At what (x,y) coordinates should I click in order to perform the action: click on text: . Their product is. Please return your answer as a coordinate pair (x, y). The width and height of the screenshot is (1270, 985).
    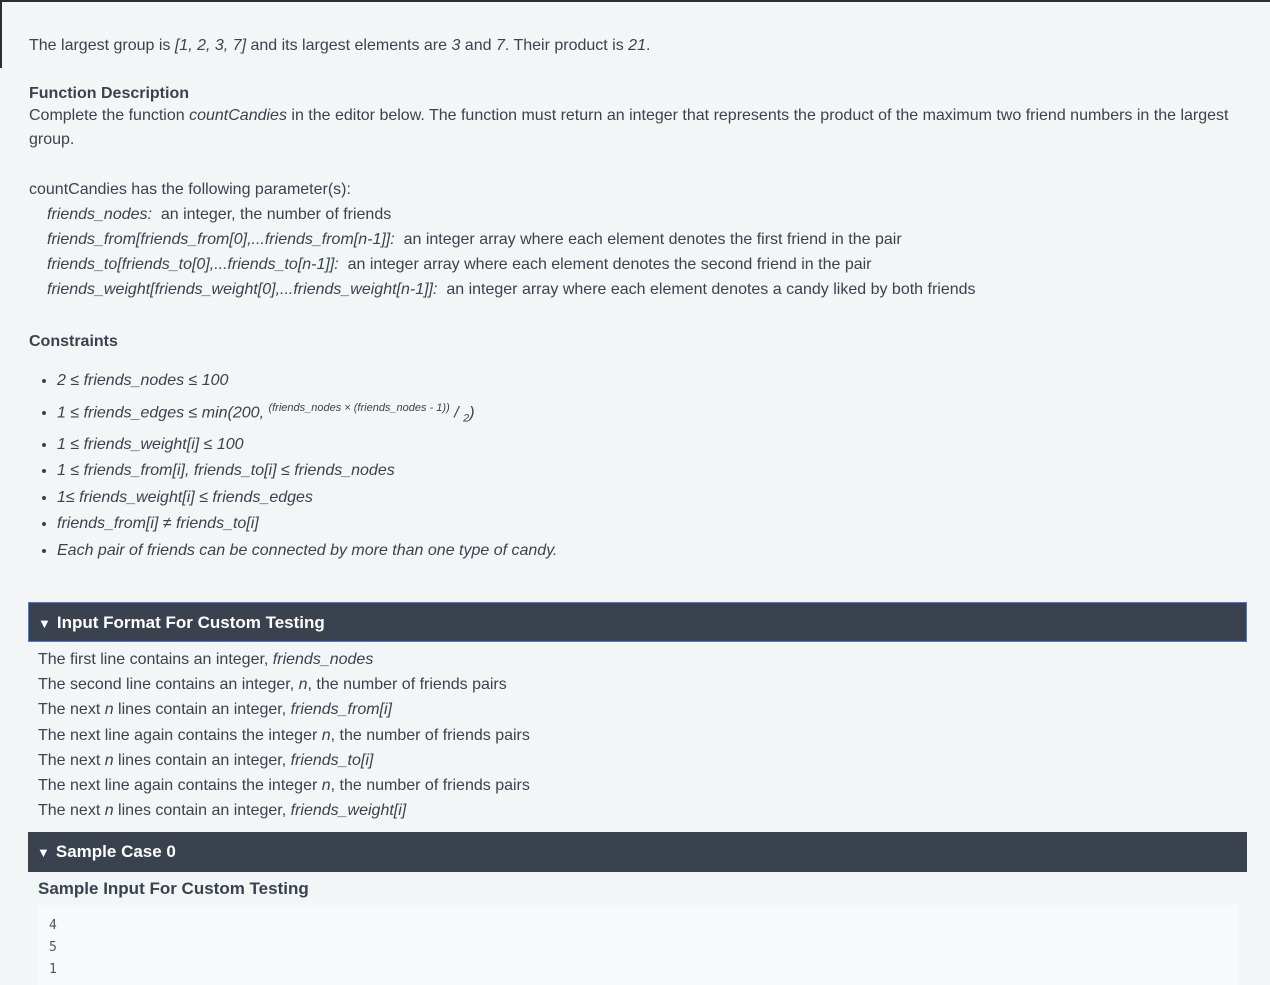
    Looking at the image, I should click on (566, 45).